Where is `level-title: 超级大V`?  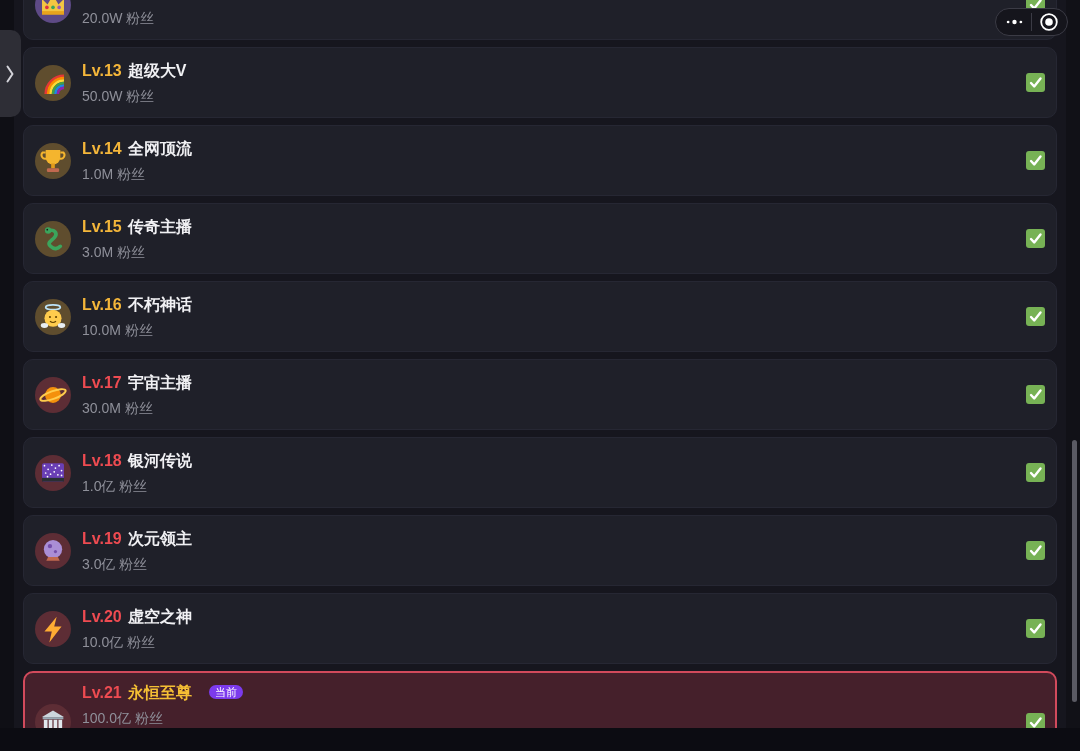
level-title: 超级大V is located at coordinates (157, 71).